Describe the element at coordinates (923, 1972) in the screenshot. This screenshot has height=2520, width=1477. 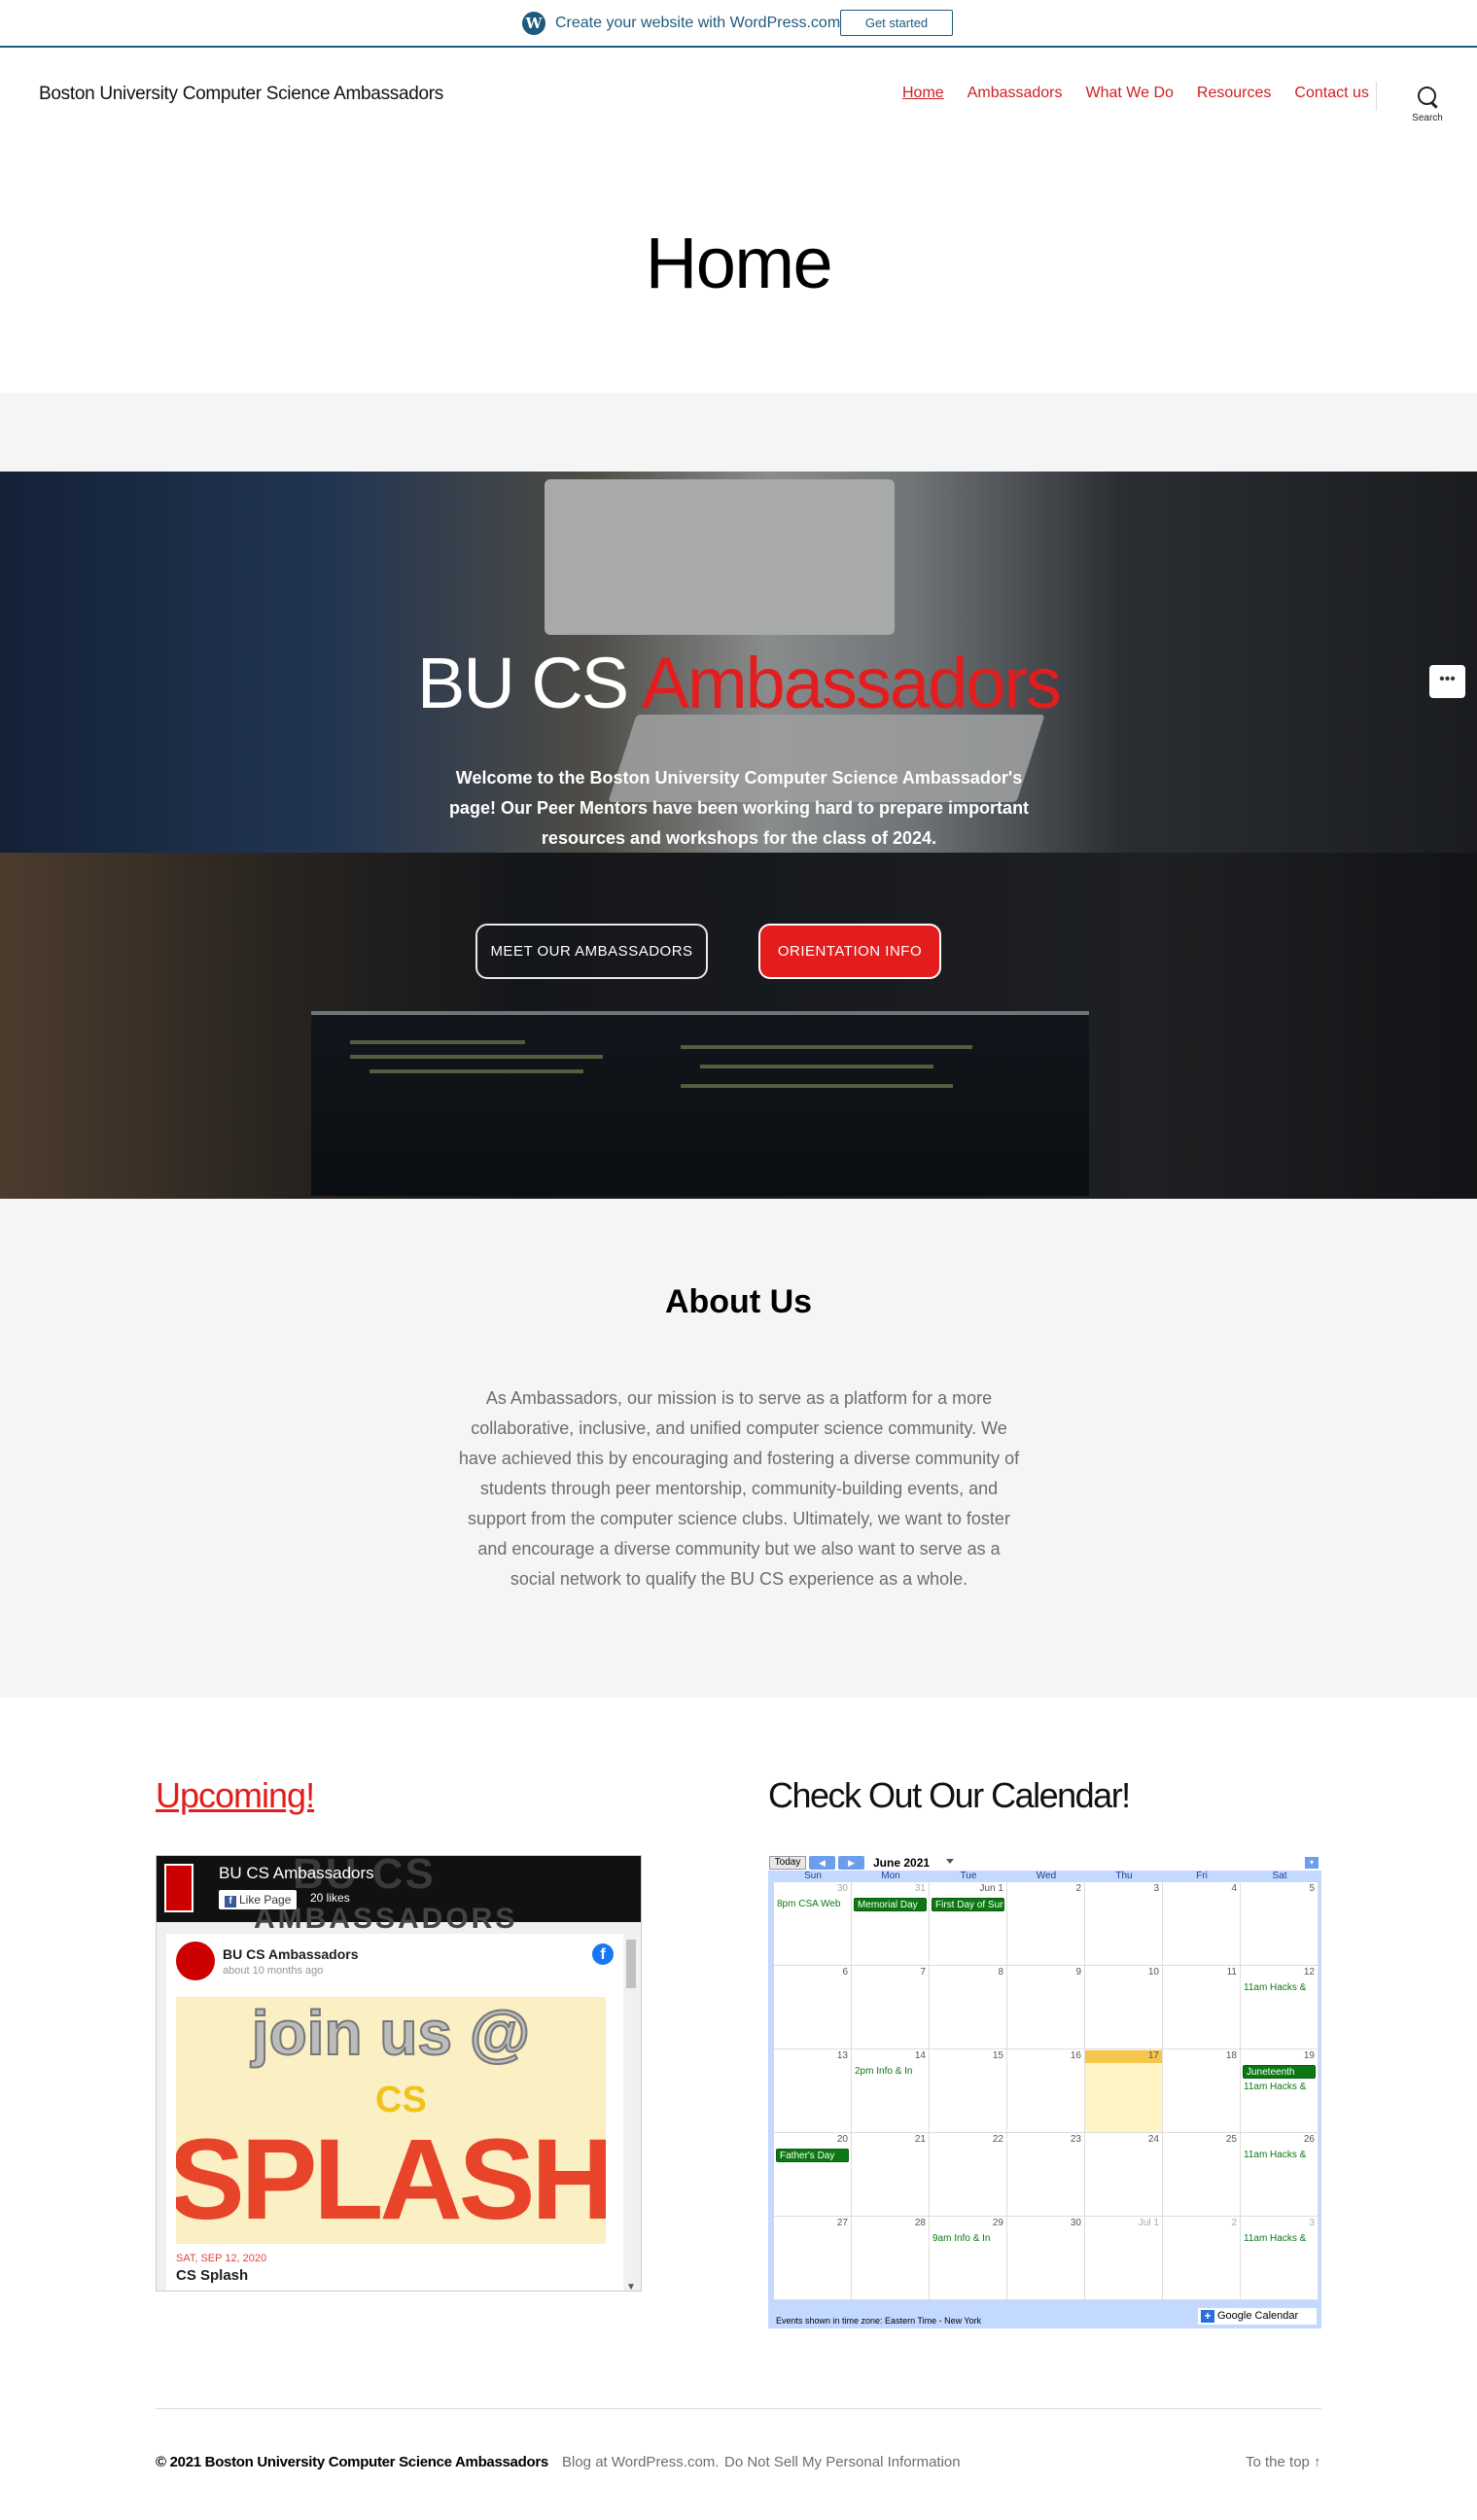
I see `calendar-day-number: 7` at that location.